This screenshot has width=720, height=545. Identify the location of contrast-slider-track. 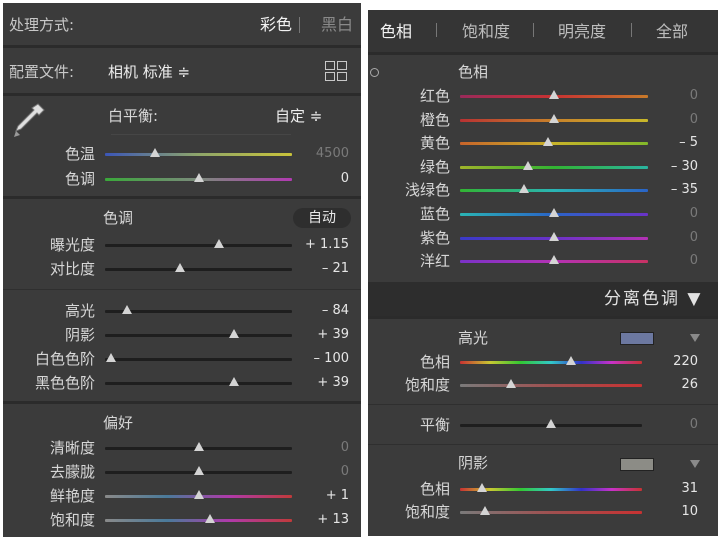
(198, 269).